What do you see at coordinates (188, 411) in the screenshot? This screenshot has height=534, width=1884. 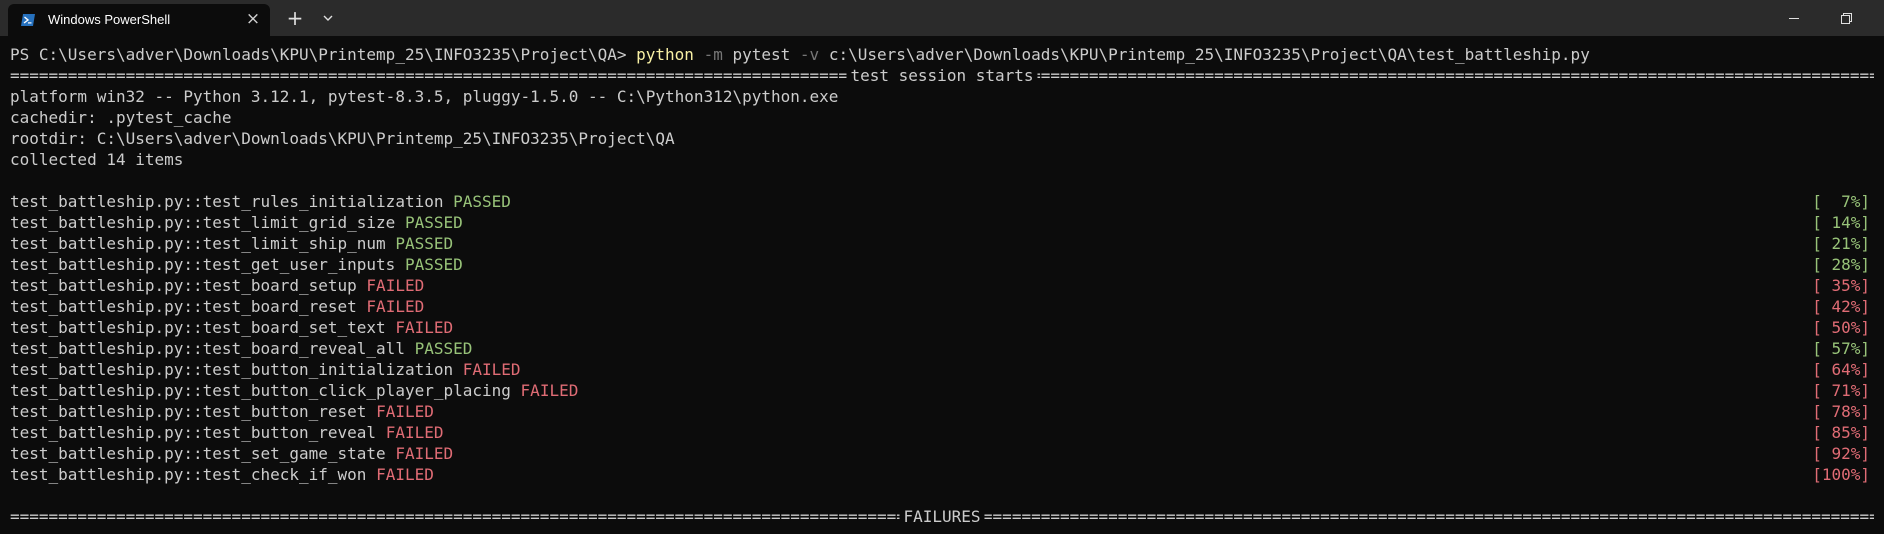 I see `test-name: test_battleship.py::test_button_reset` at bounding box center [188, 411].